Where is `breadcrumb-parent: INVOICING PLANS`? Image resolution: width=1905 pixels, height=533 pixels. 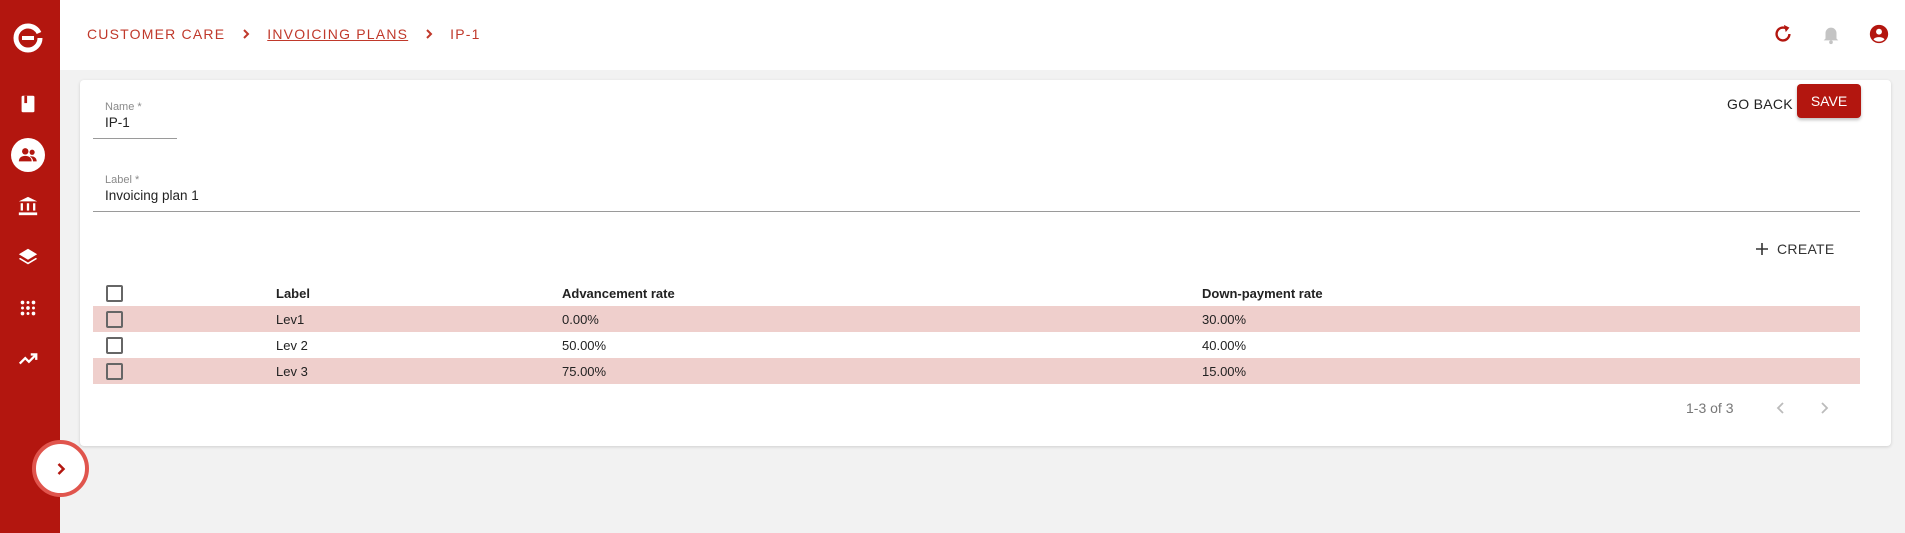
breadcrumb-parent: INVOICING PLANS is located at coordinates (337, 34).